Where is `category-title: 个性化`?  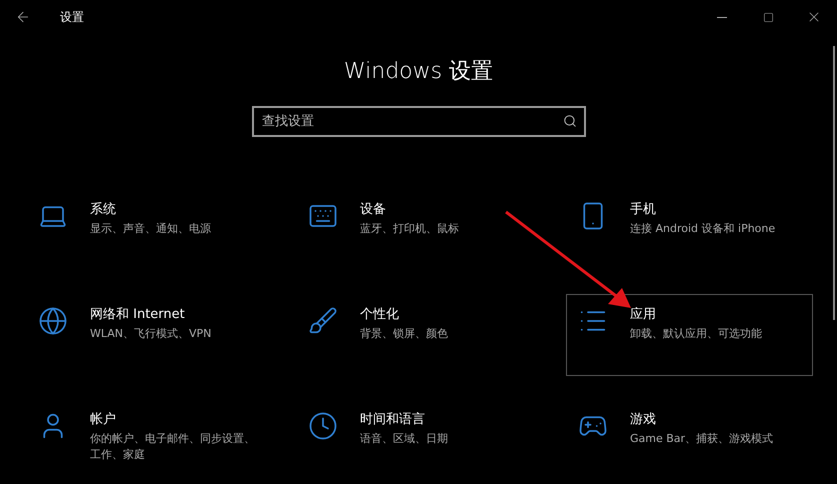
category-title: 个性化 is located at coordinates (379, 314).